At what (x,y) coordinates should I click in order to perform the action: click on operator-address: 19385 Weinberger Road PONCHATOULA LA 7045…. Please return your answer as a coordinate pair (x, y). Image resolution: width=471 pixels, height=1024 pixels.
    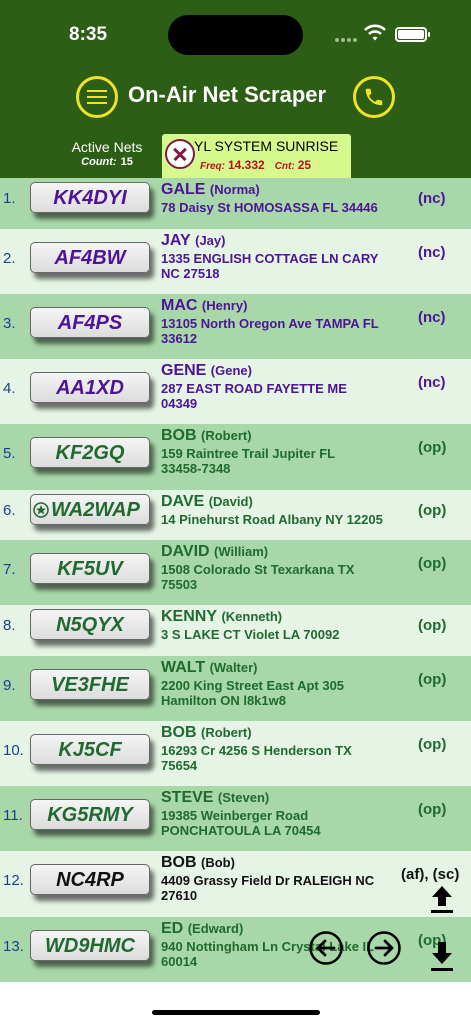
    Looking at the image, I should click on (279, 823).